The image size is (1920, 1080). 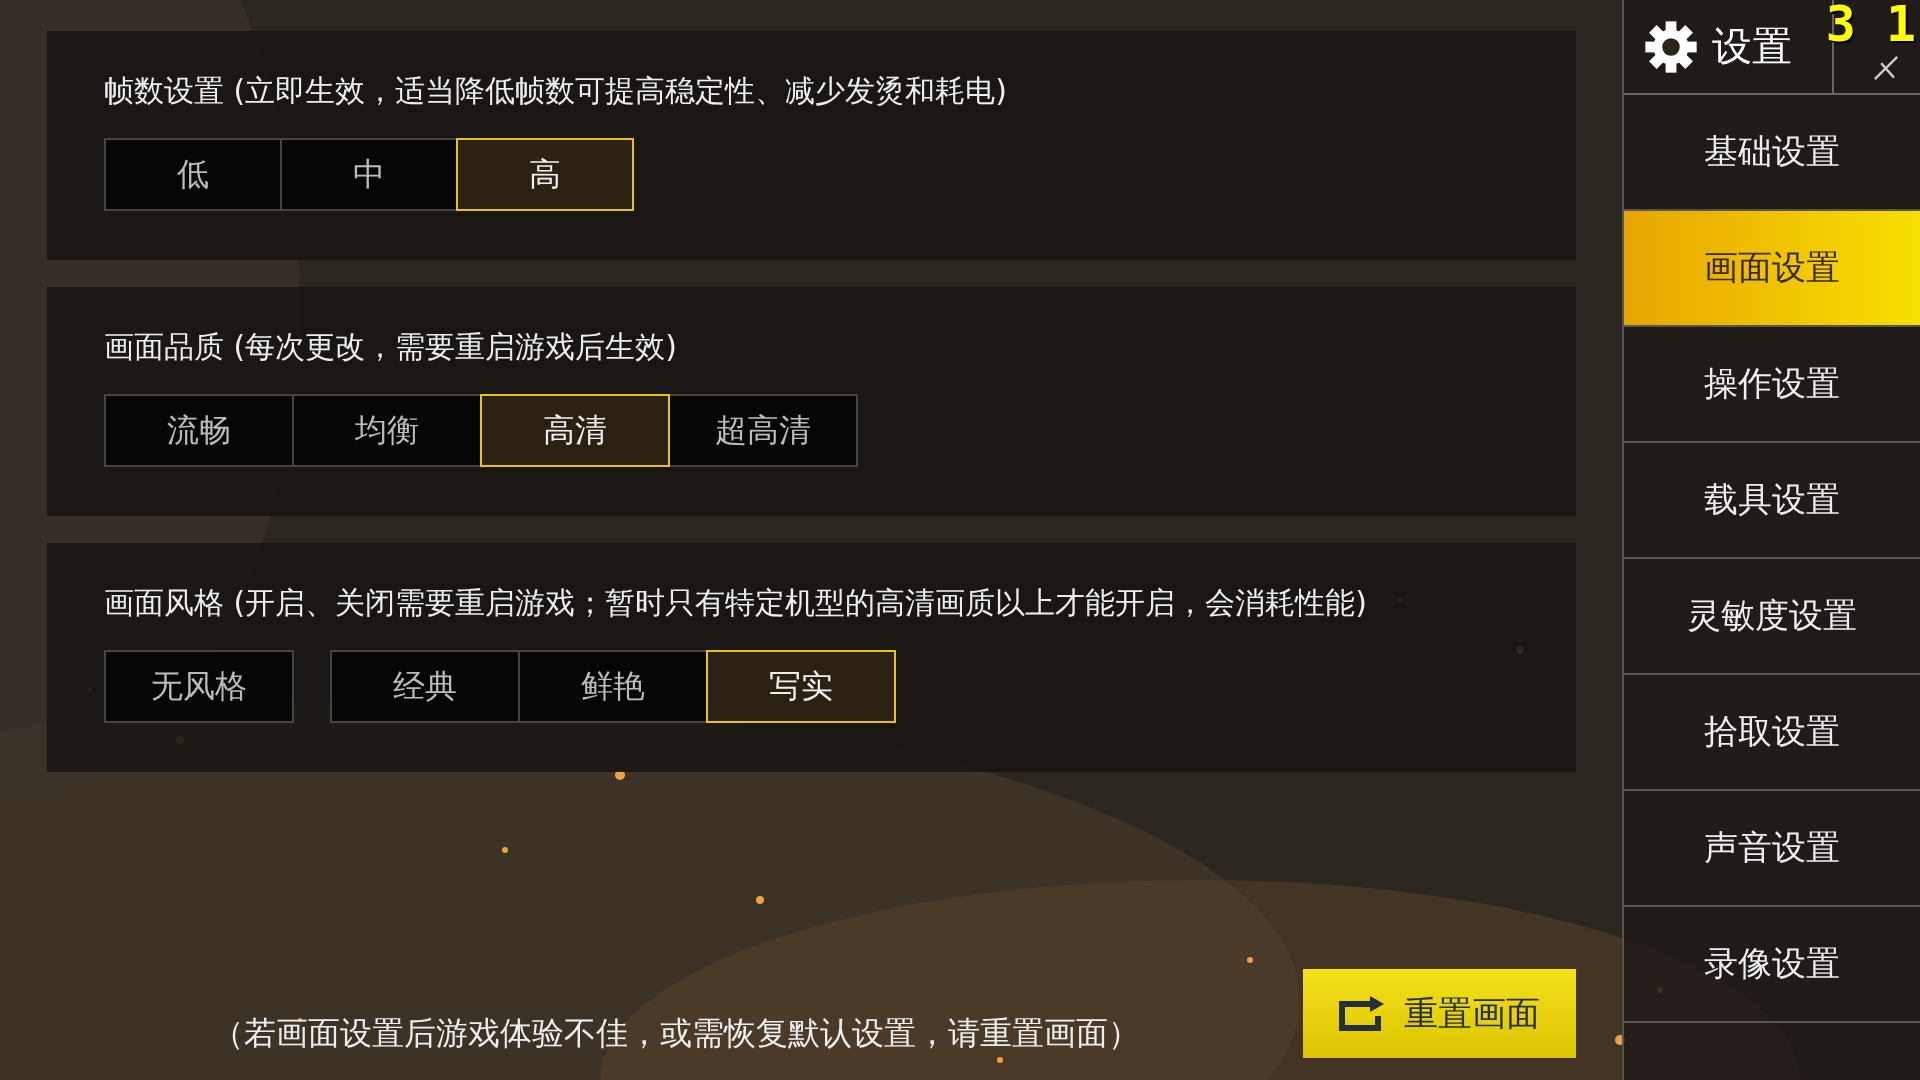 What do you see at coordinates (425, 686) in the screenshot?
I see `option-button: 经典` at bounding box center [425, 686].